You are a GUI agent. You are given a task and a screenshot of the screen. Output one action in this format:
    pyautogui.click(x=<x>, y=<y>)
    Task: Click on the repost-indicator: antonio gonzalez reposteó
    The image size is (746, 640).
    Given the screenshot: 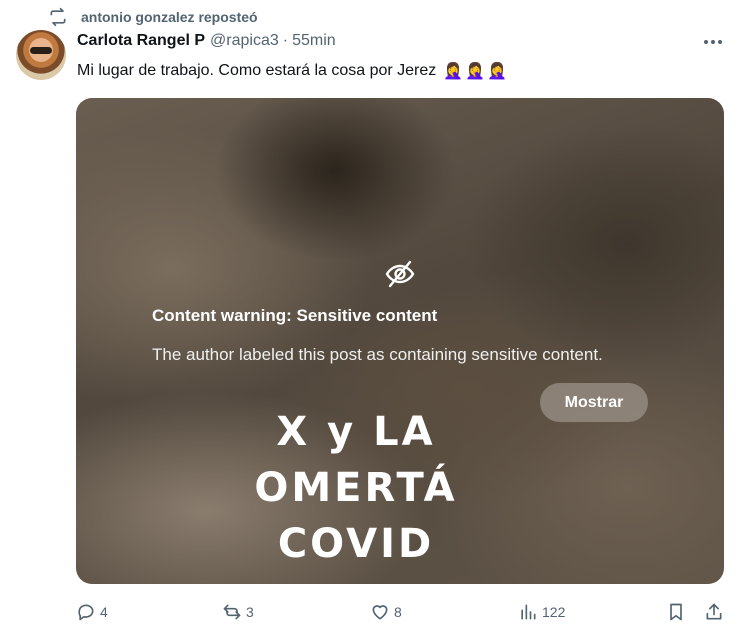 What is the action you would take?
    pyautogui.click(x=153, y=17)
    